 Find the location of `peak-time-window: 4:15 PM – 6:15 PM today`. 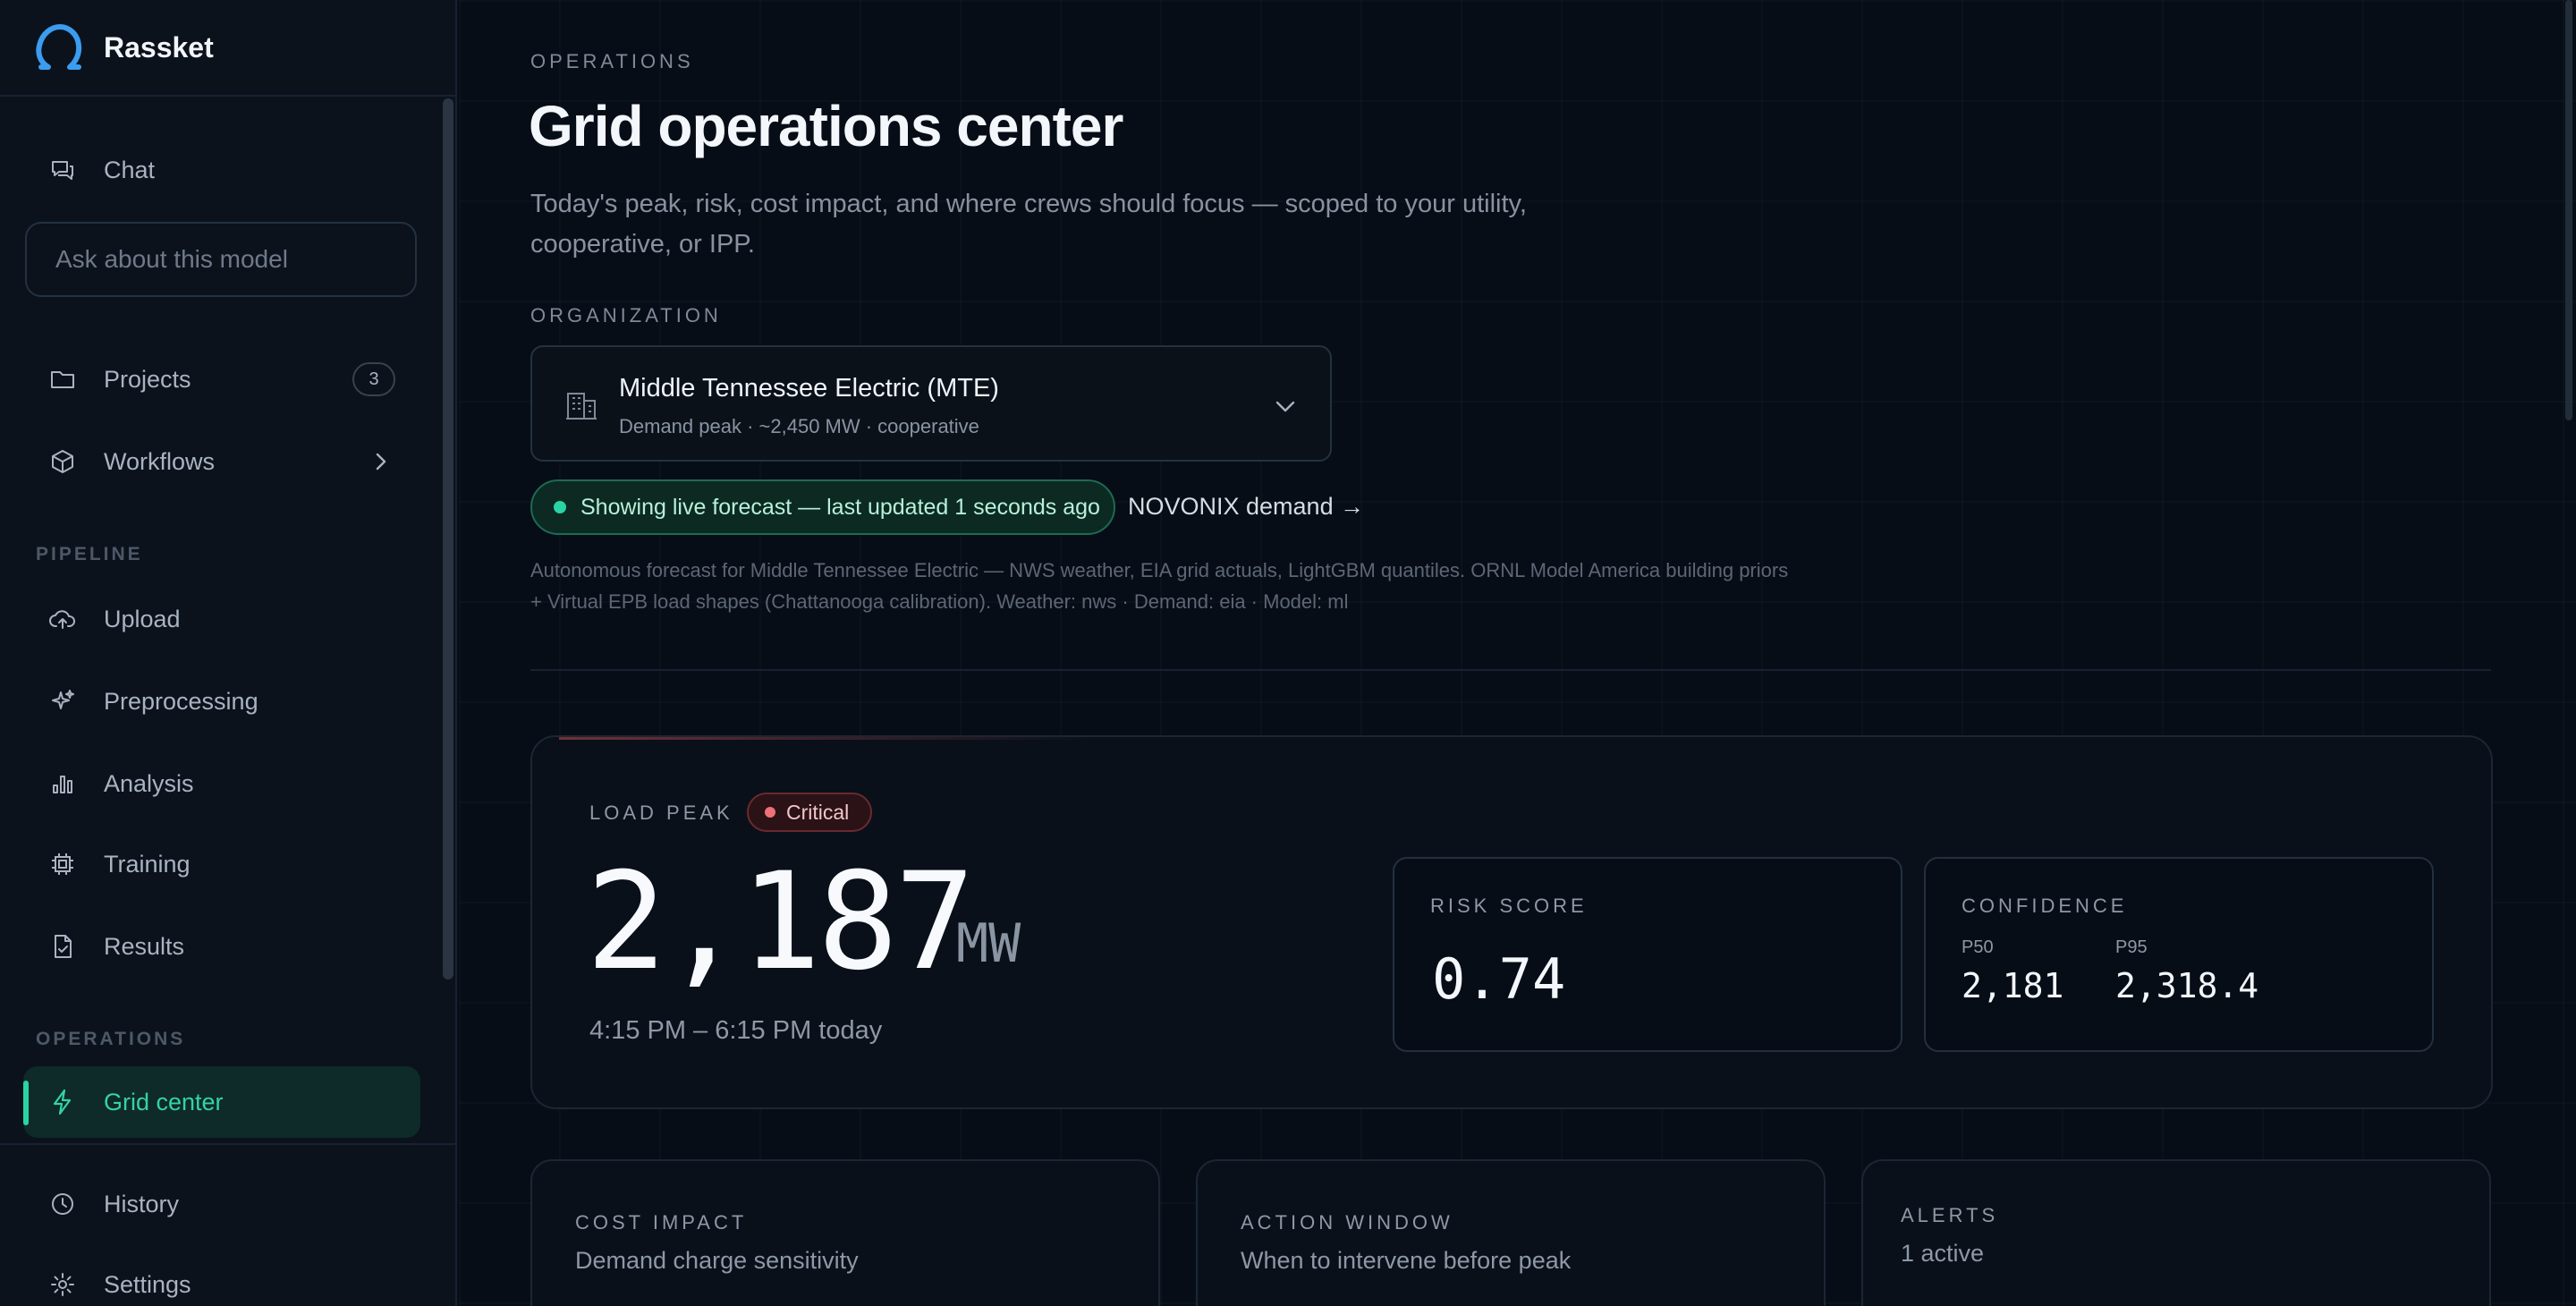

peak-time-window: 4:15 PM – 6:15 PM today is located at coordinates (736, 1031).